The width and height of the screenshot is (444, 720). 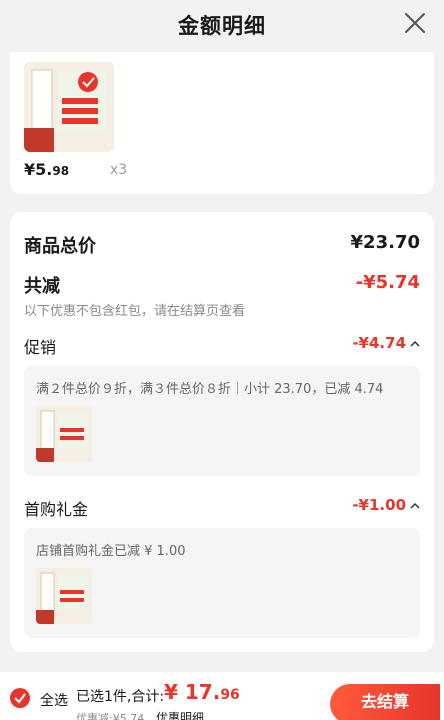 What do you see at coordinates (135, 311) in the screenshot?
I see `reduce-hint: 以下优惠不包含红包，请在结算页查看` at bounding box center [135, 311].